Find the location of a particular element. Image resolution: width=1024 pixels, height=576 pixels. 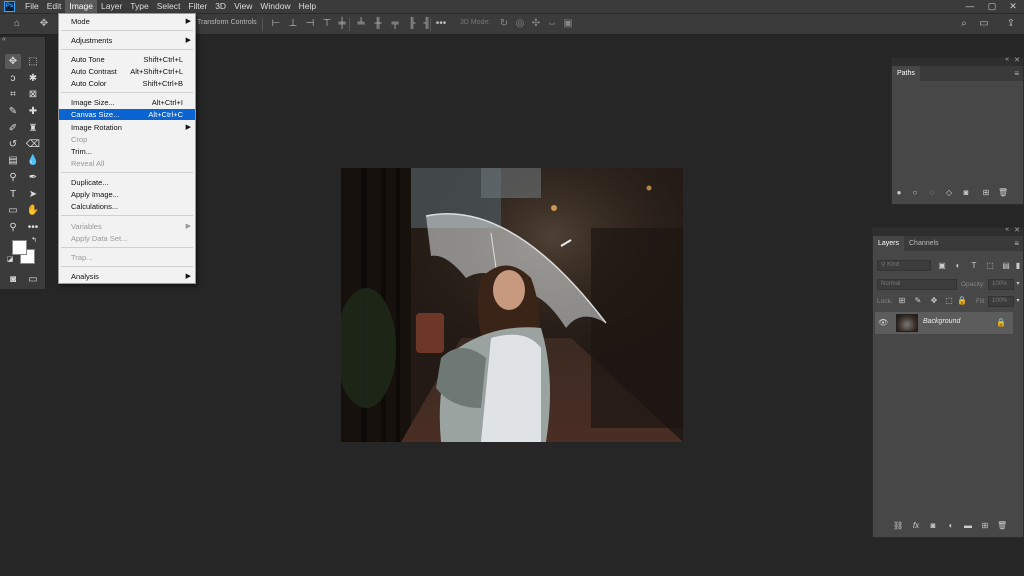

stroke-path-icon: ○ is located at coordinates (915, 193).